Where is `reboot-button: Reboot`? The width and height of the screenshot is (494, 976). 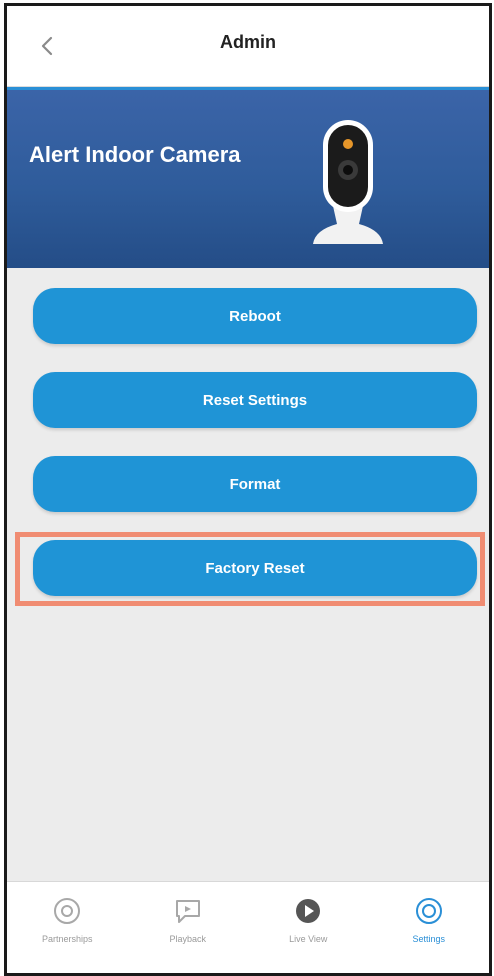
reboot-button: Reboot is located at coordinates (255, 316).